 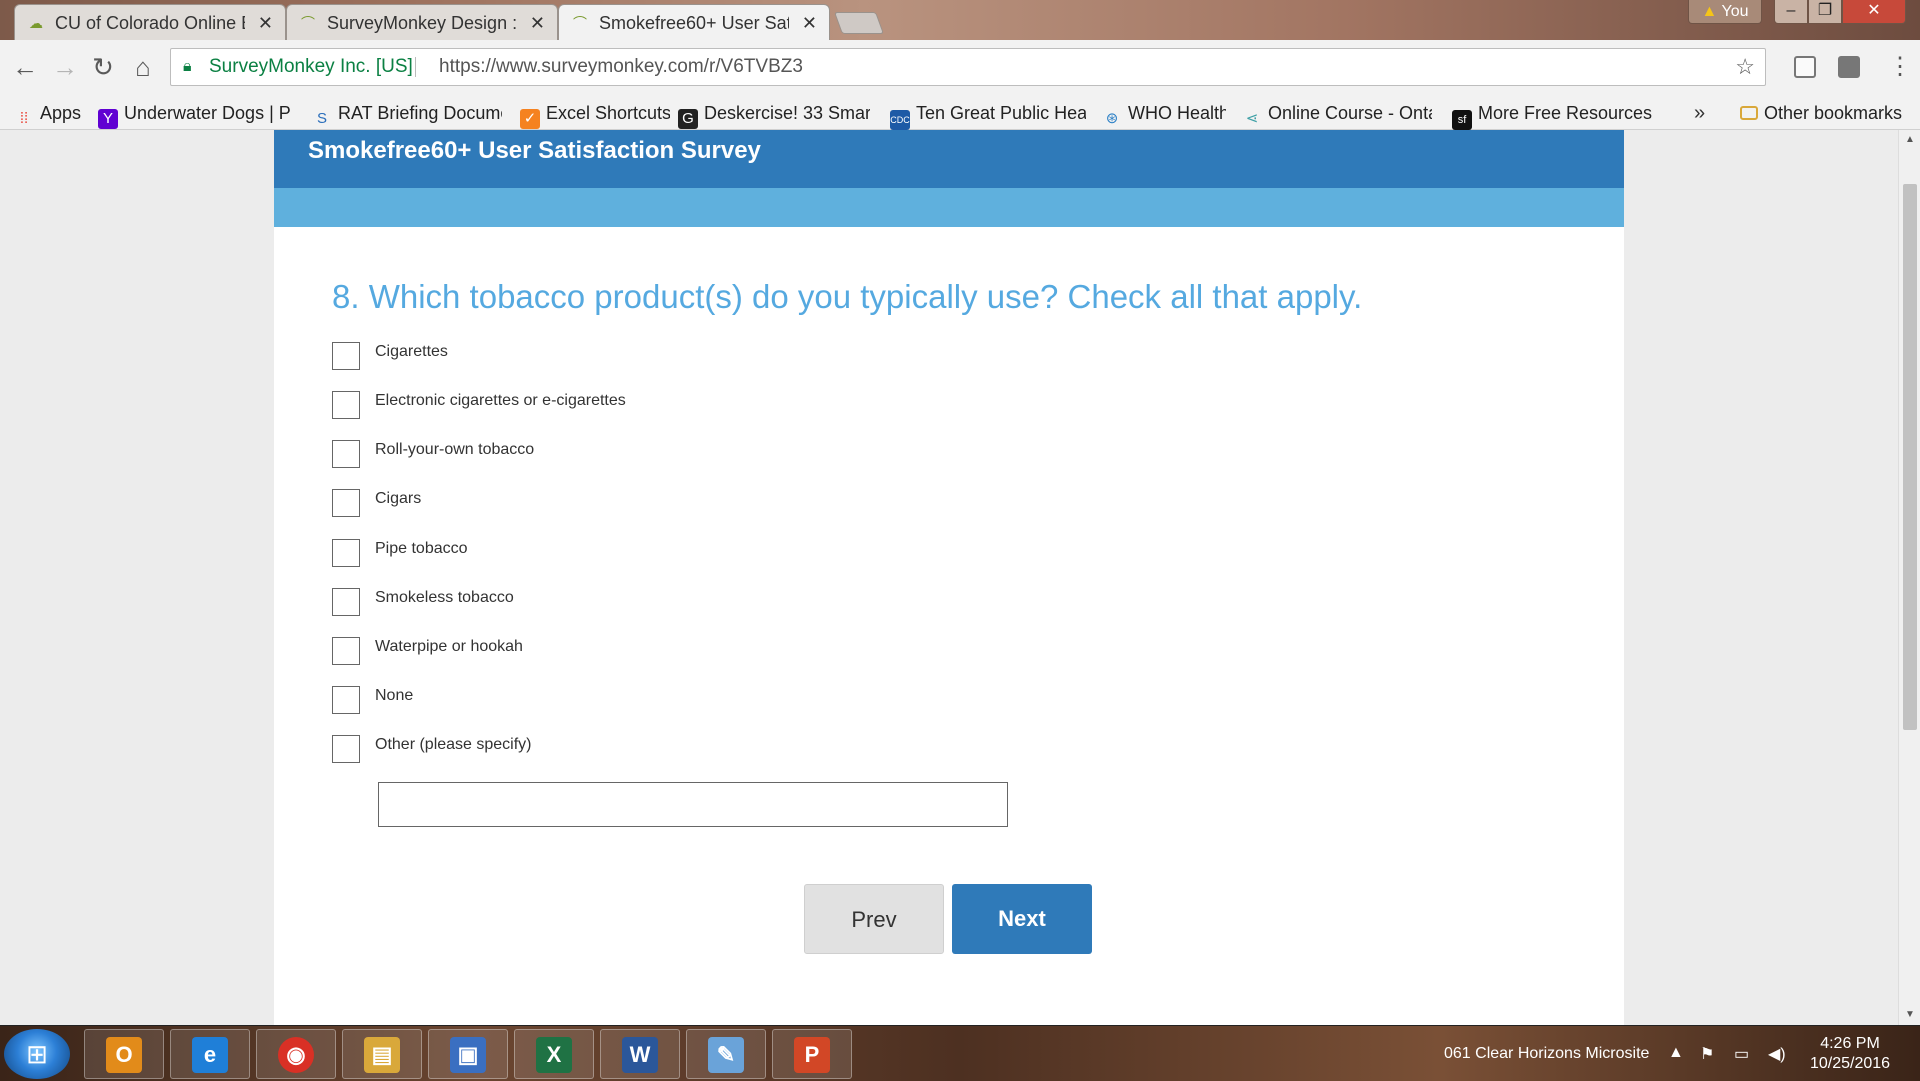 I want to click on taskbar-paint: ✎, so click(x=726, y=1054).